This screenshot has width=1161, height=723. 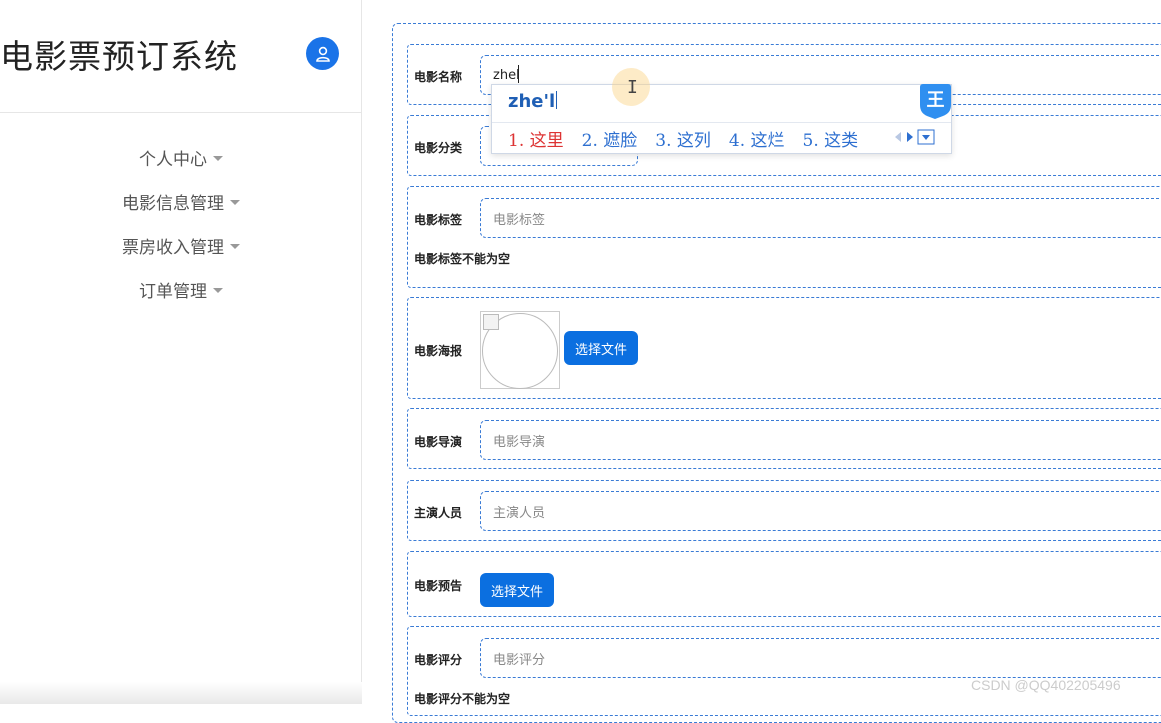 I want to click on broken-image-icon, so click(x=491, y=322).